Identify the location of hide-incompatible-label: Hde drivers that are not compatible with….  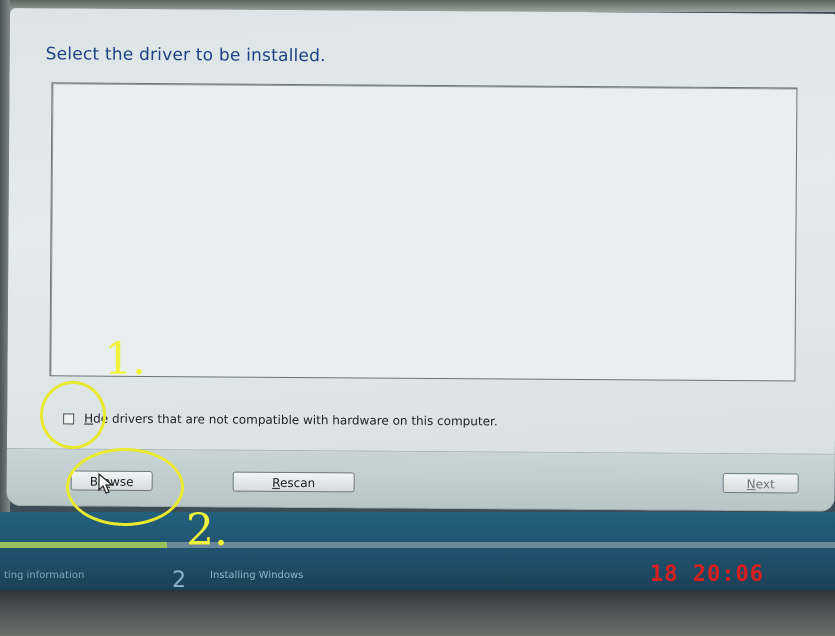
(291, 420).